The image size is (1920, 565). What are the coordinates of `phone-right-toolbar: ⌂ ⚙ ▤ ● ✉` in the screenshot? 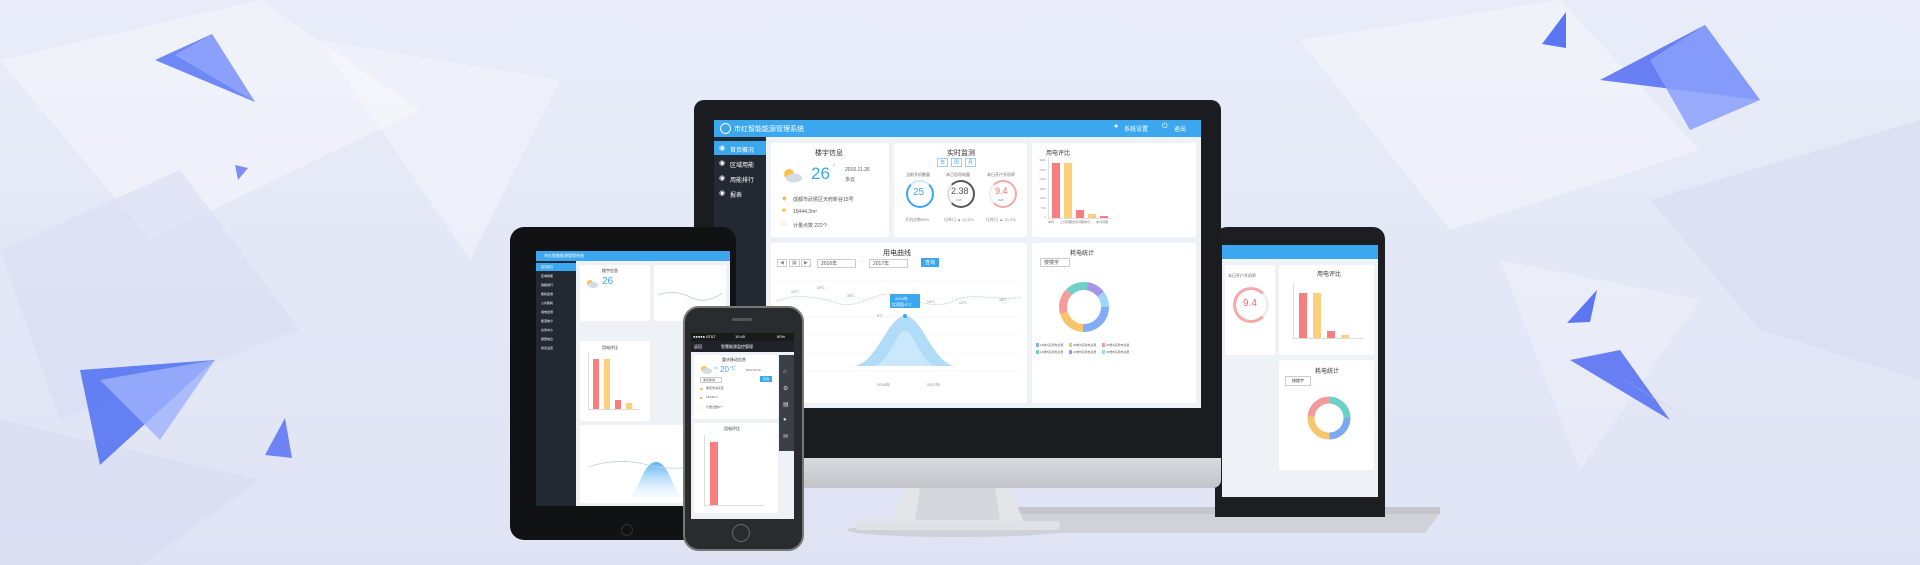 It's located at (786, 403).